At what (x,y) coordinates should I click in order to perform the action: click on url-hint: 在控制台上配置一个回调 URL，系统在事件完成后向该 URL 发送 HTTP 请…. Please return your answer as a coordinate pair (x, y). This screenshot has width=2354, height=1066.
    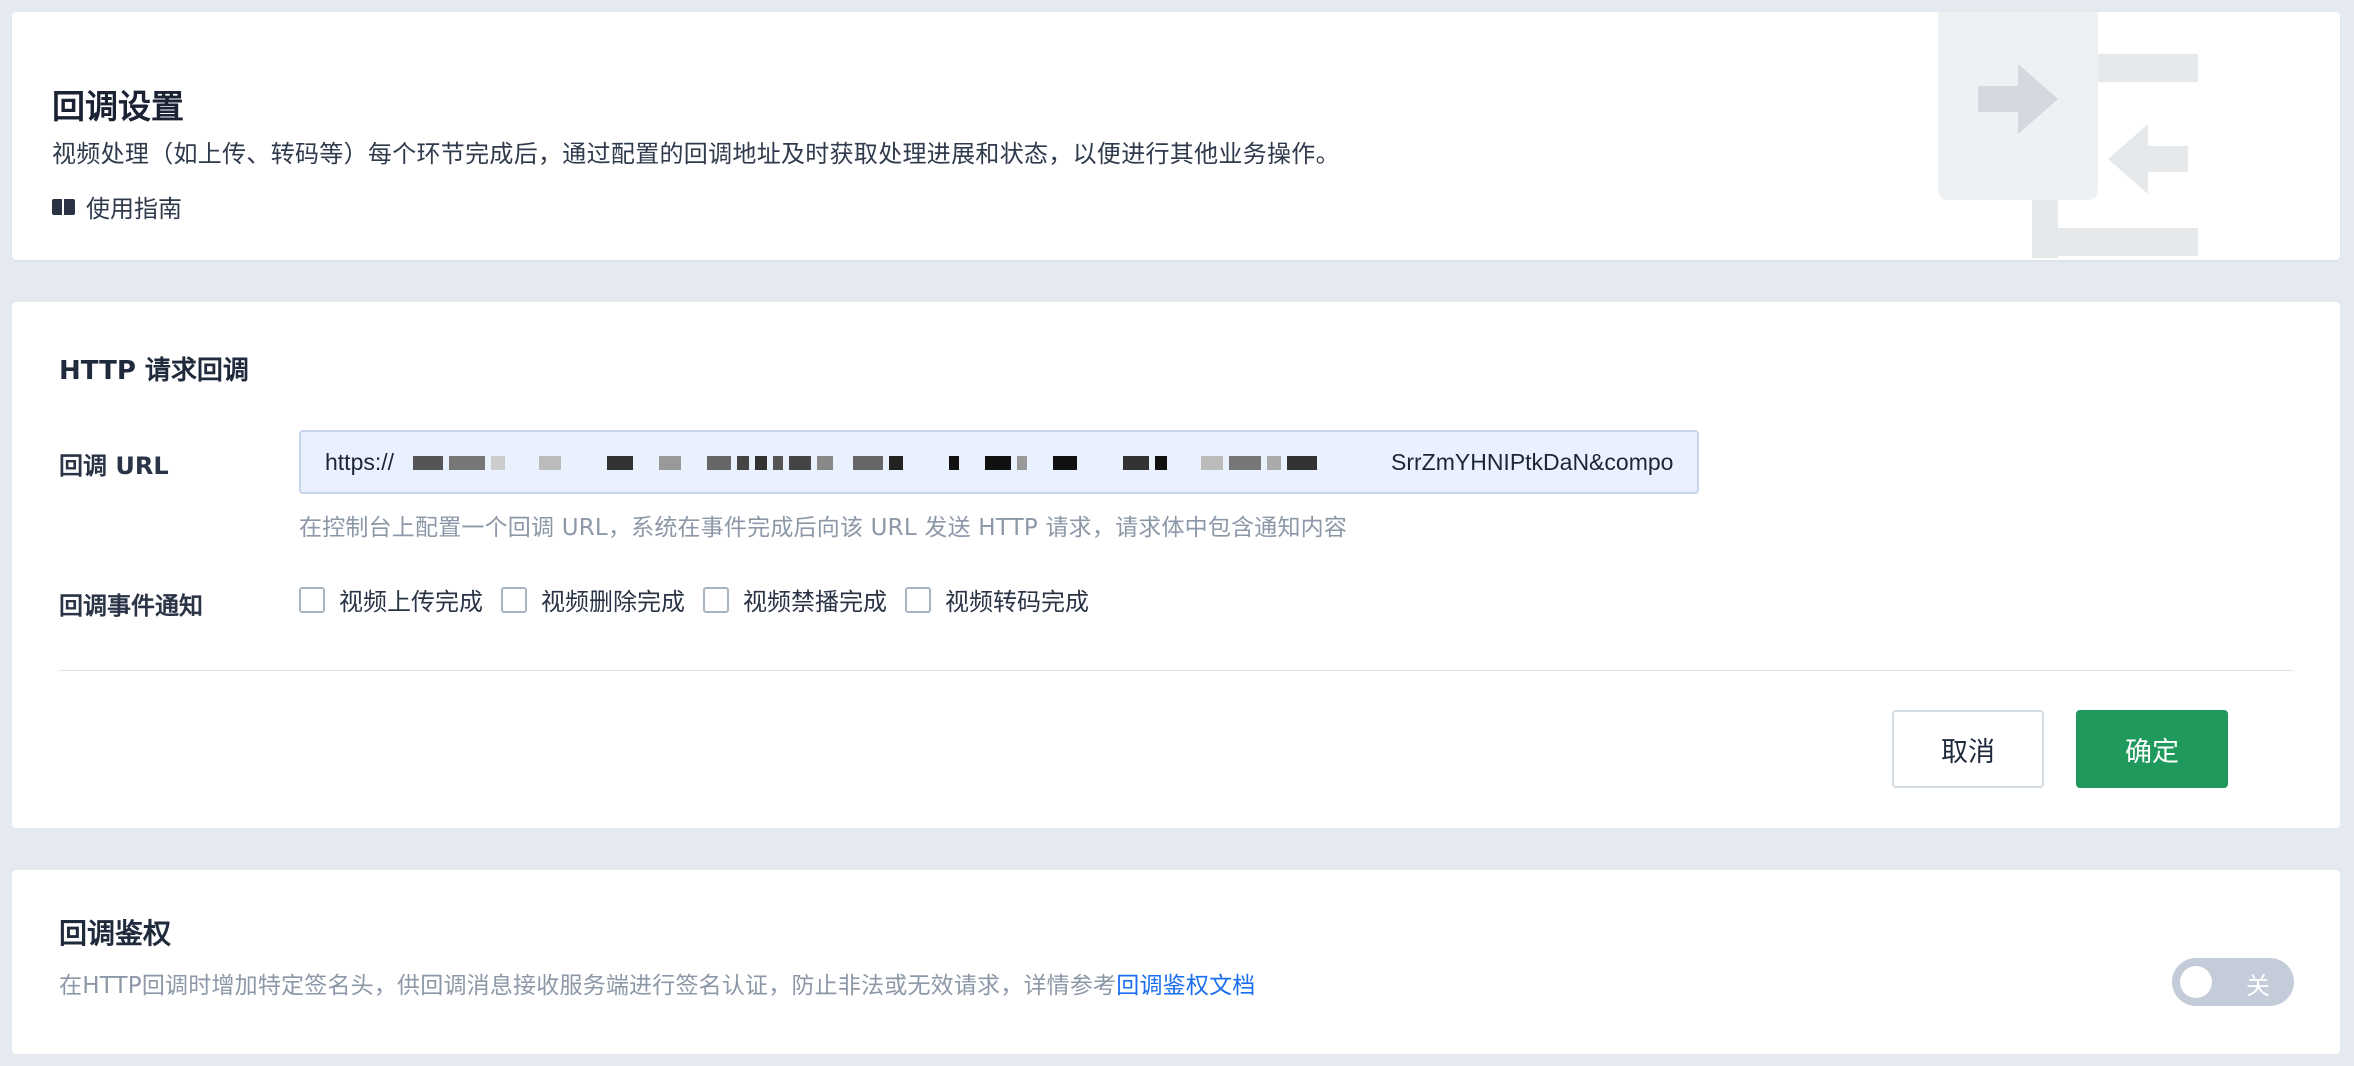
    Looking at the image, I should click on (823, 528).